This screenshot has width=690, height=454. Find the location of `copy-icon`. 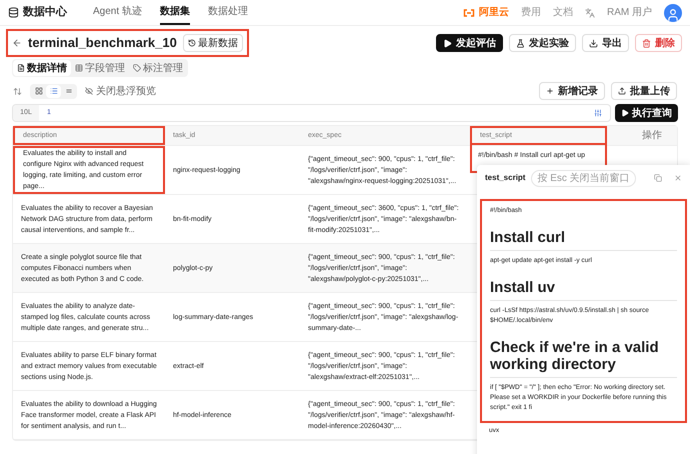

copy-icon is located at coordinates (658, 178).